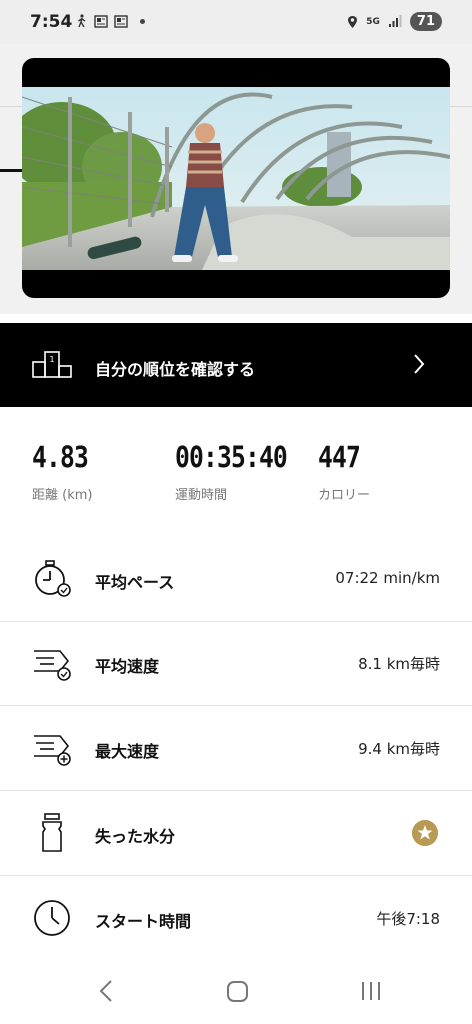 Image resolution: width=472 pixels, height=1024 pixels. I want to click on stat-duration: 00:35:40 運動時間, so click(241, 471).